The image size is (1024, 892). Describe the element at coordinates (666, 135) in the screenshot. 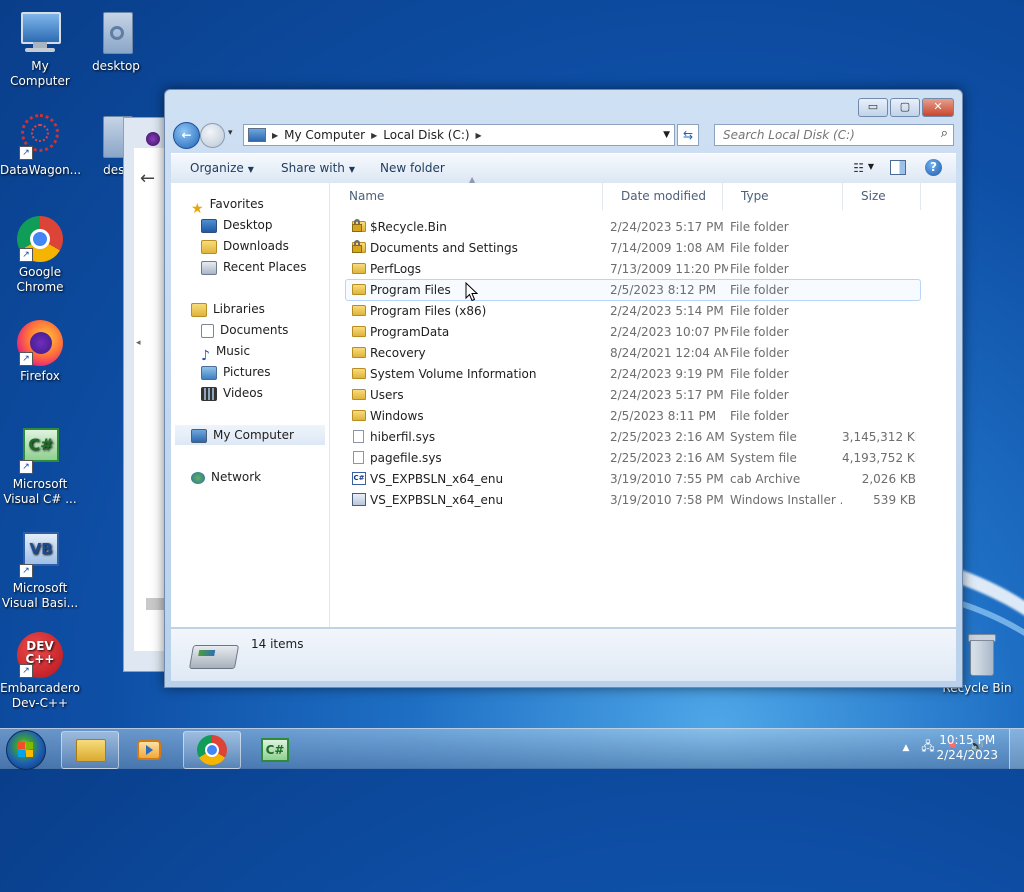

I see `address-dropdown-icon: ▼` at that location.